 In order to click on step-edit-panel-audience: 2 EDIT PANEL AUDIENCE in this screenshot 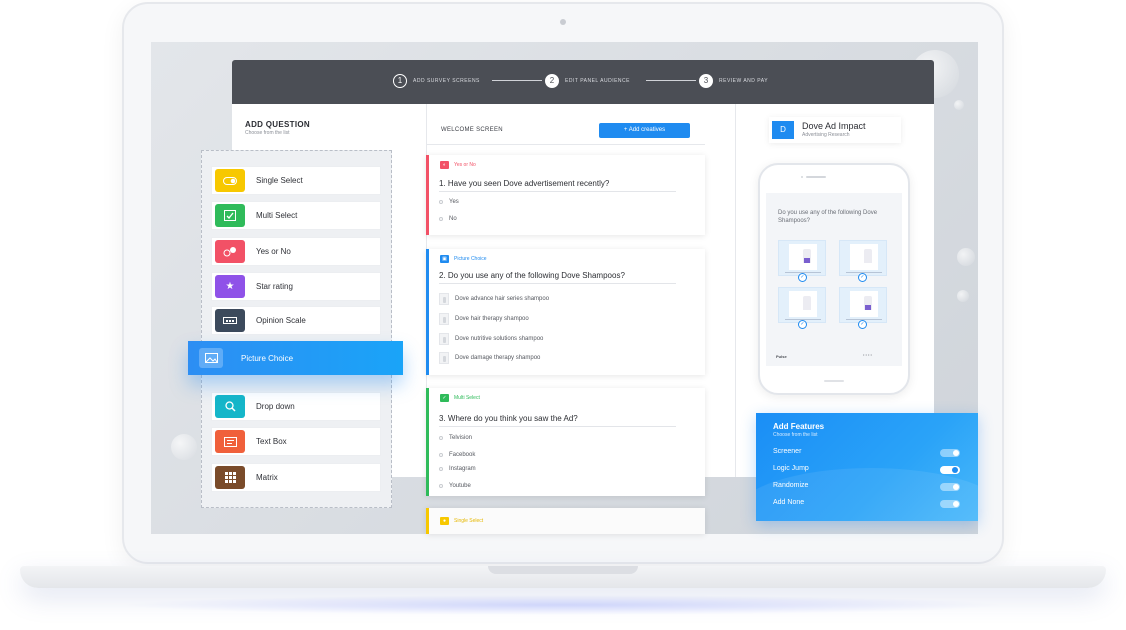, I will do `click(587, 81)`.